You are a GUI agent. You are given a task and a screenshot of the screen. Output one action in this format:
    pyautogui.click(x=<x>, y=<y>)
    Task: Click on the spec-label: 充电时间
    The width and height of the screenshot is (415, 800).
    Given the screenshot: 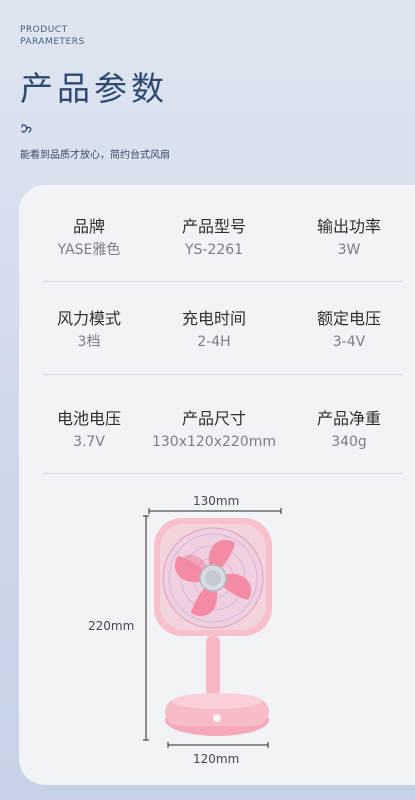 What is the action you would take?
    pyautogui.click(x=213, y=318)
    